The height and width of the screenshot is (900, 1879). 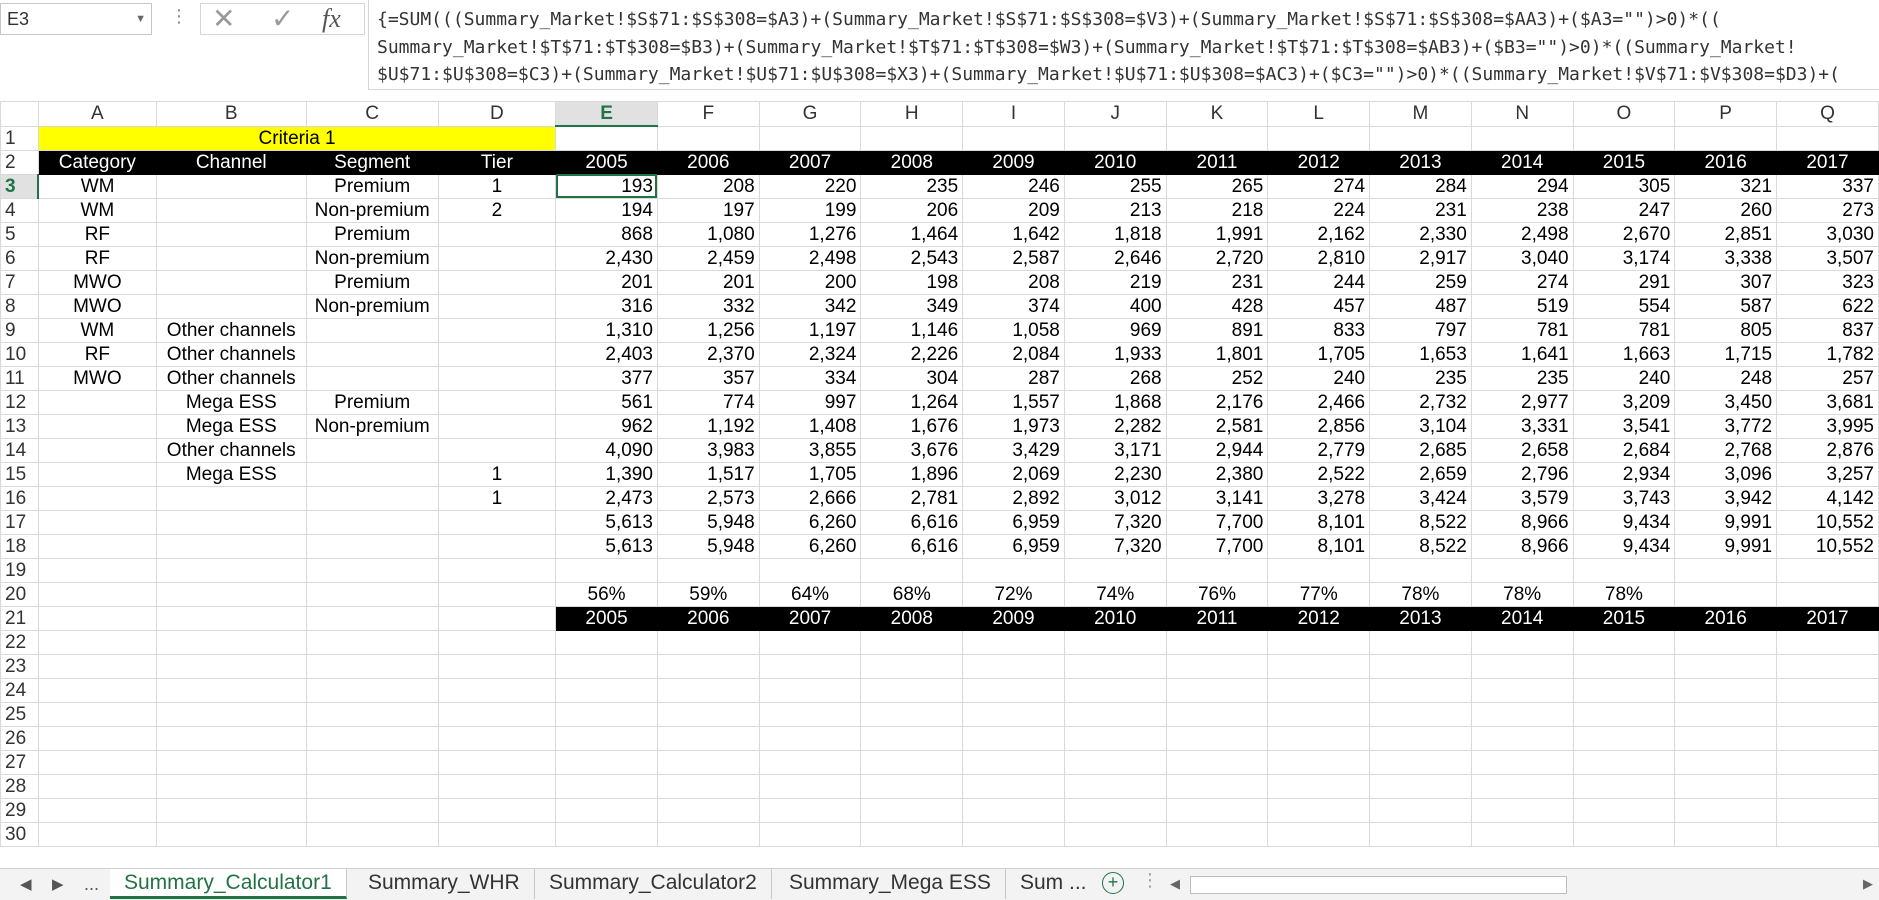 I want to click on value-cell: 7,700, so click(x=1217, y=546).